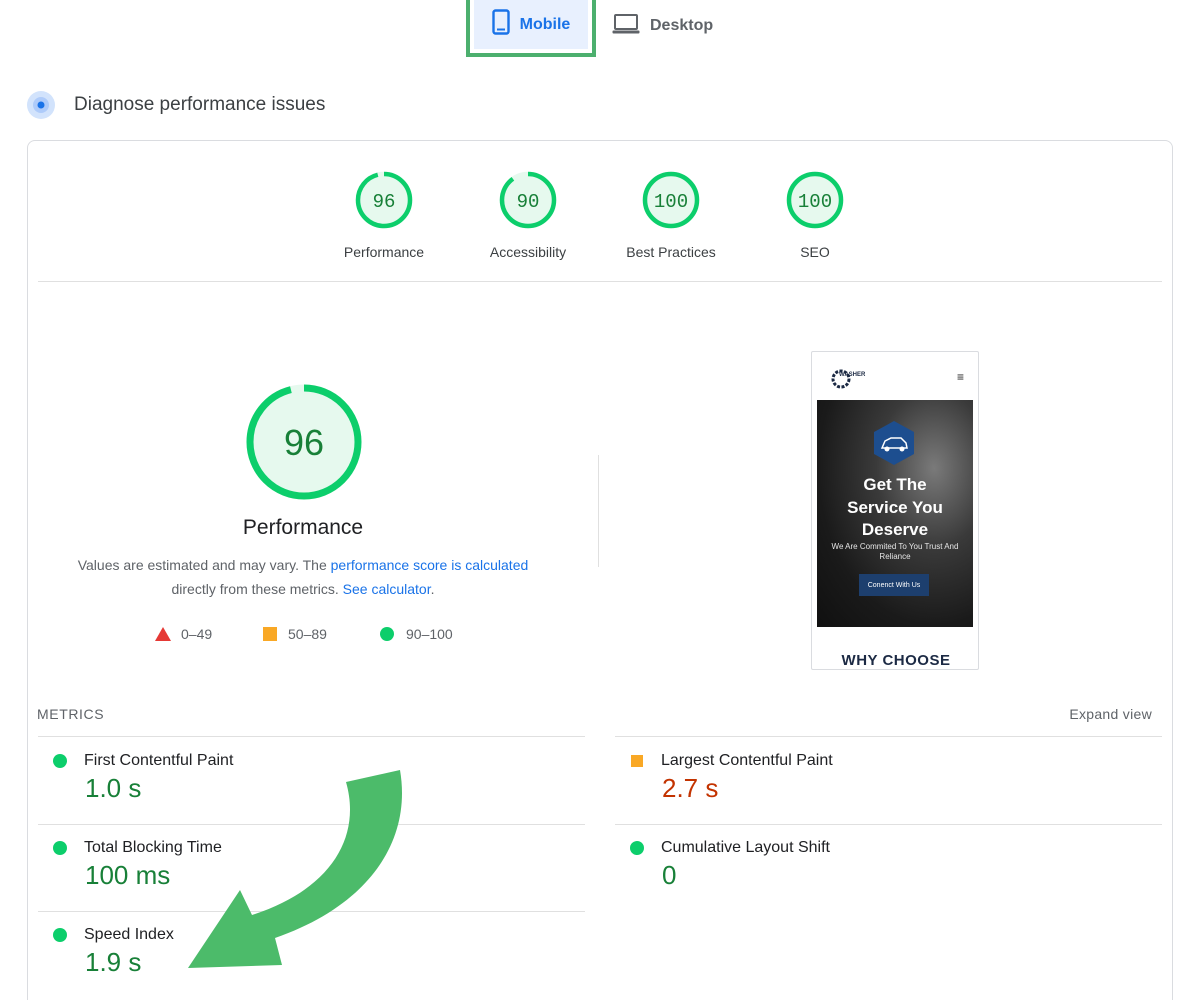  Describe the element at coordinates (303, 527) in the screenshot. I see `performance-title: Performance` at that location.